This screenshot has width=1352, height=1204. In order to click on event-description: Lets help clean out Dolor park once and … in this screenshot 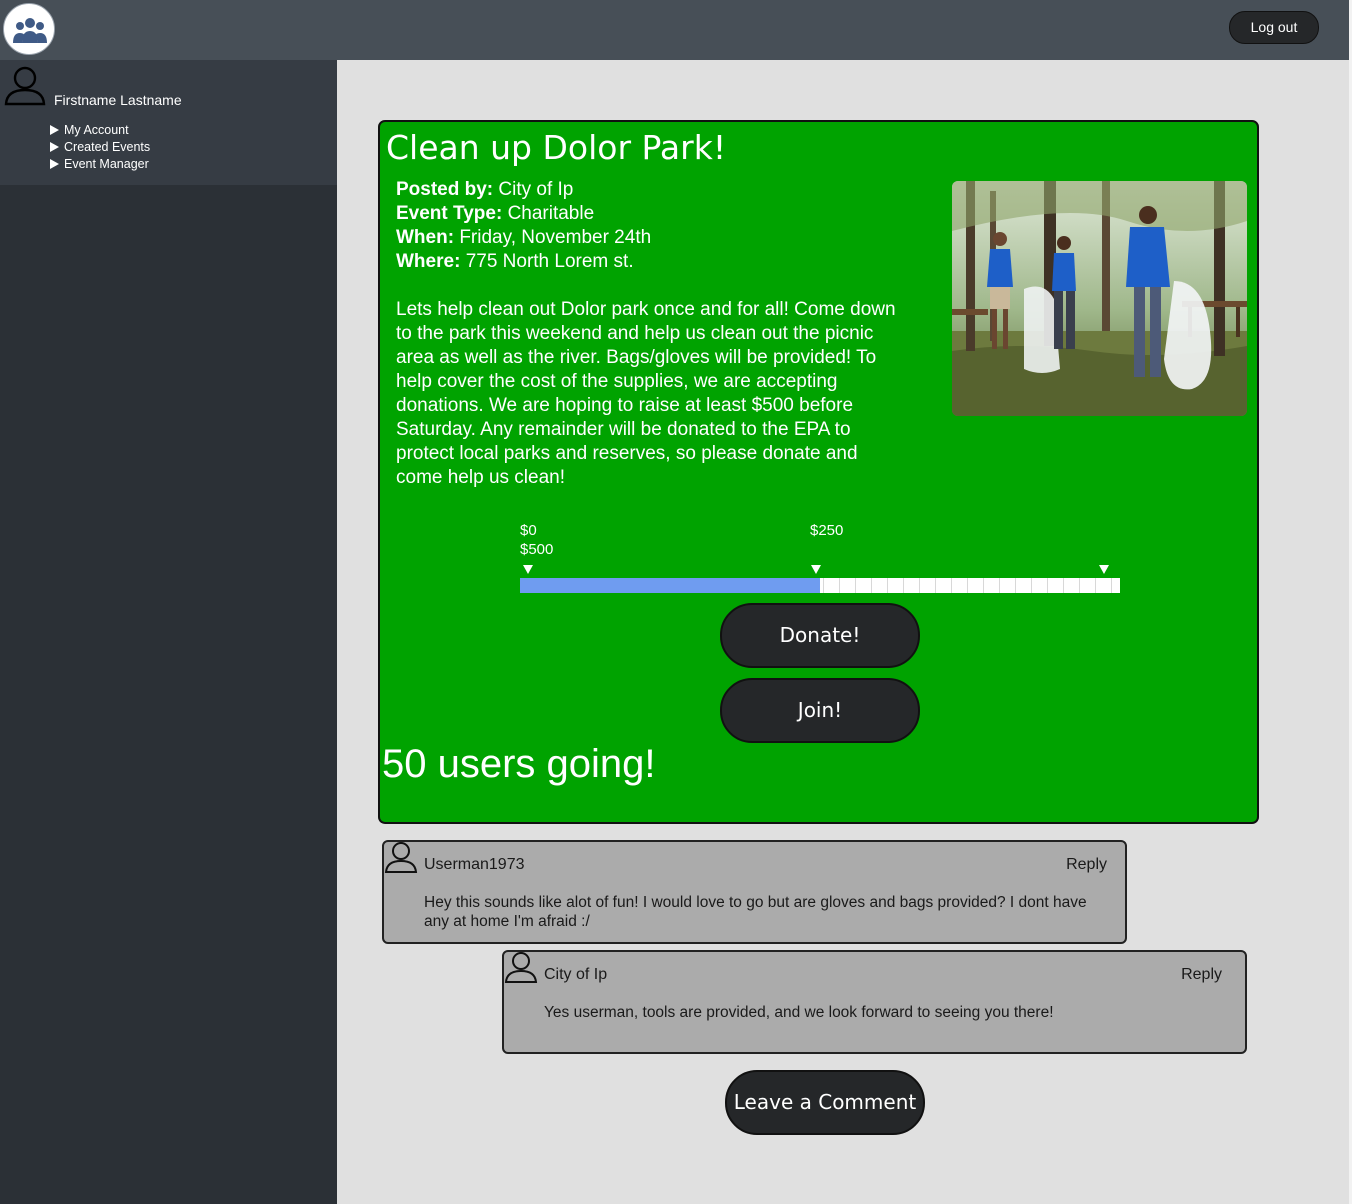, I will do `click(646, 393)`.